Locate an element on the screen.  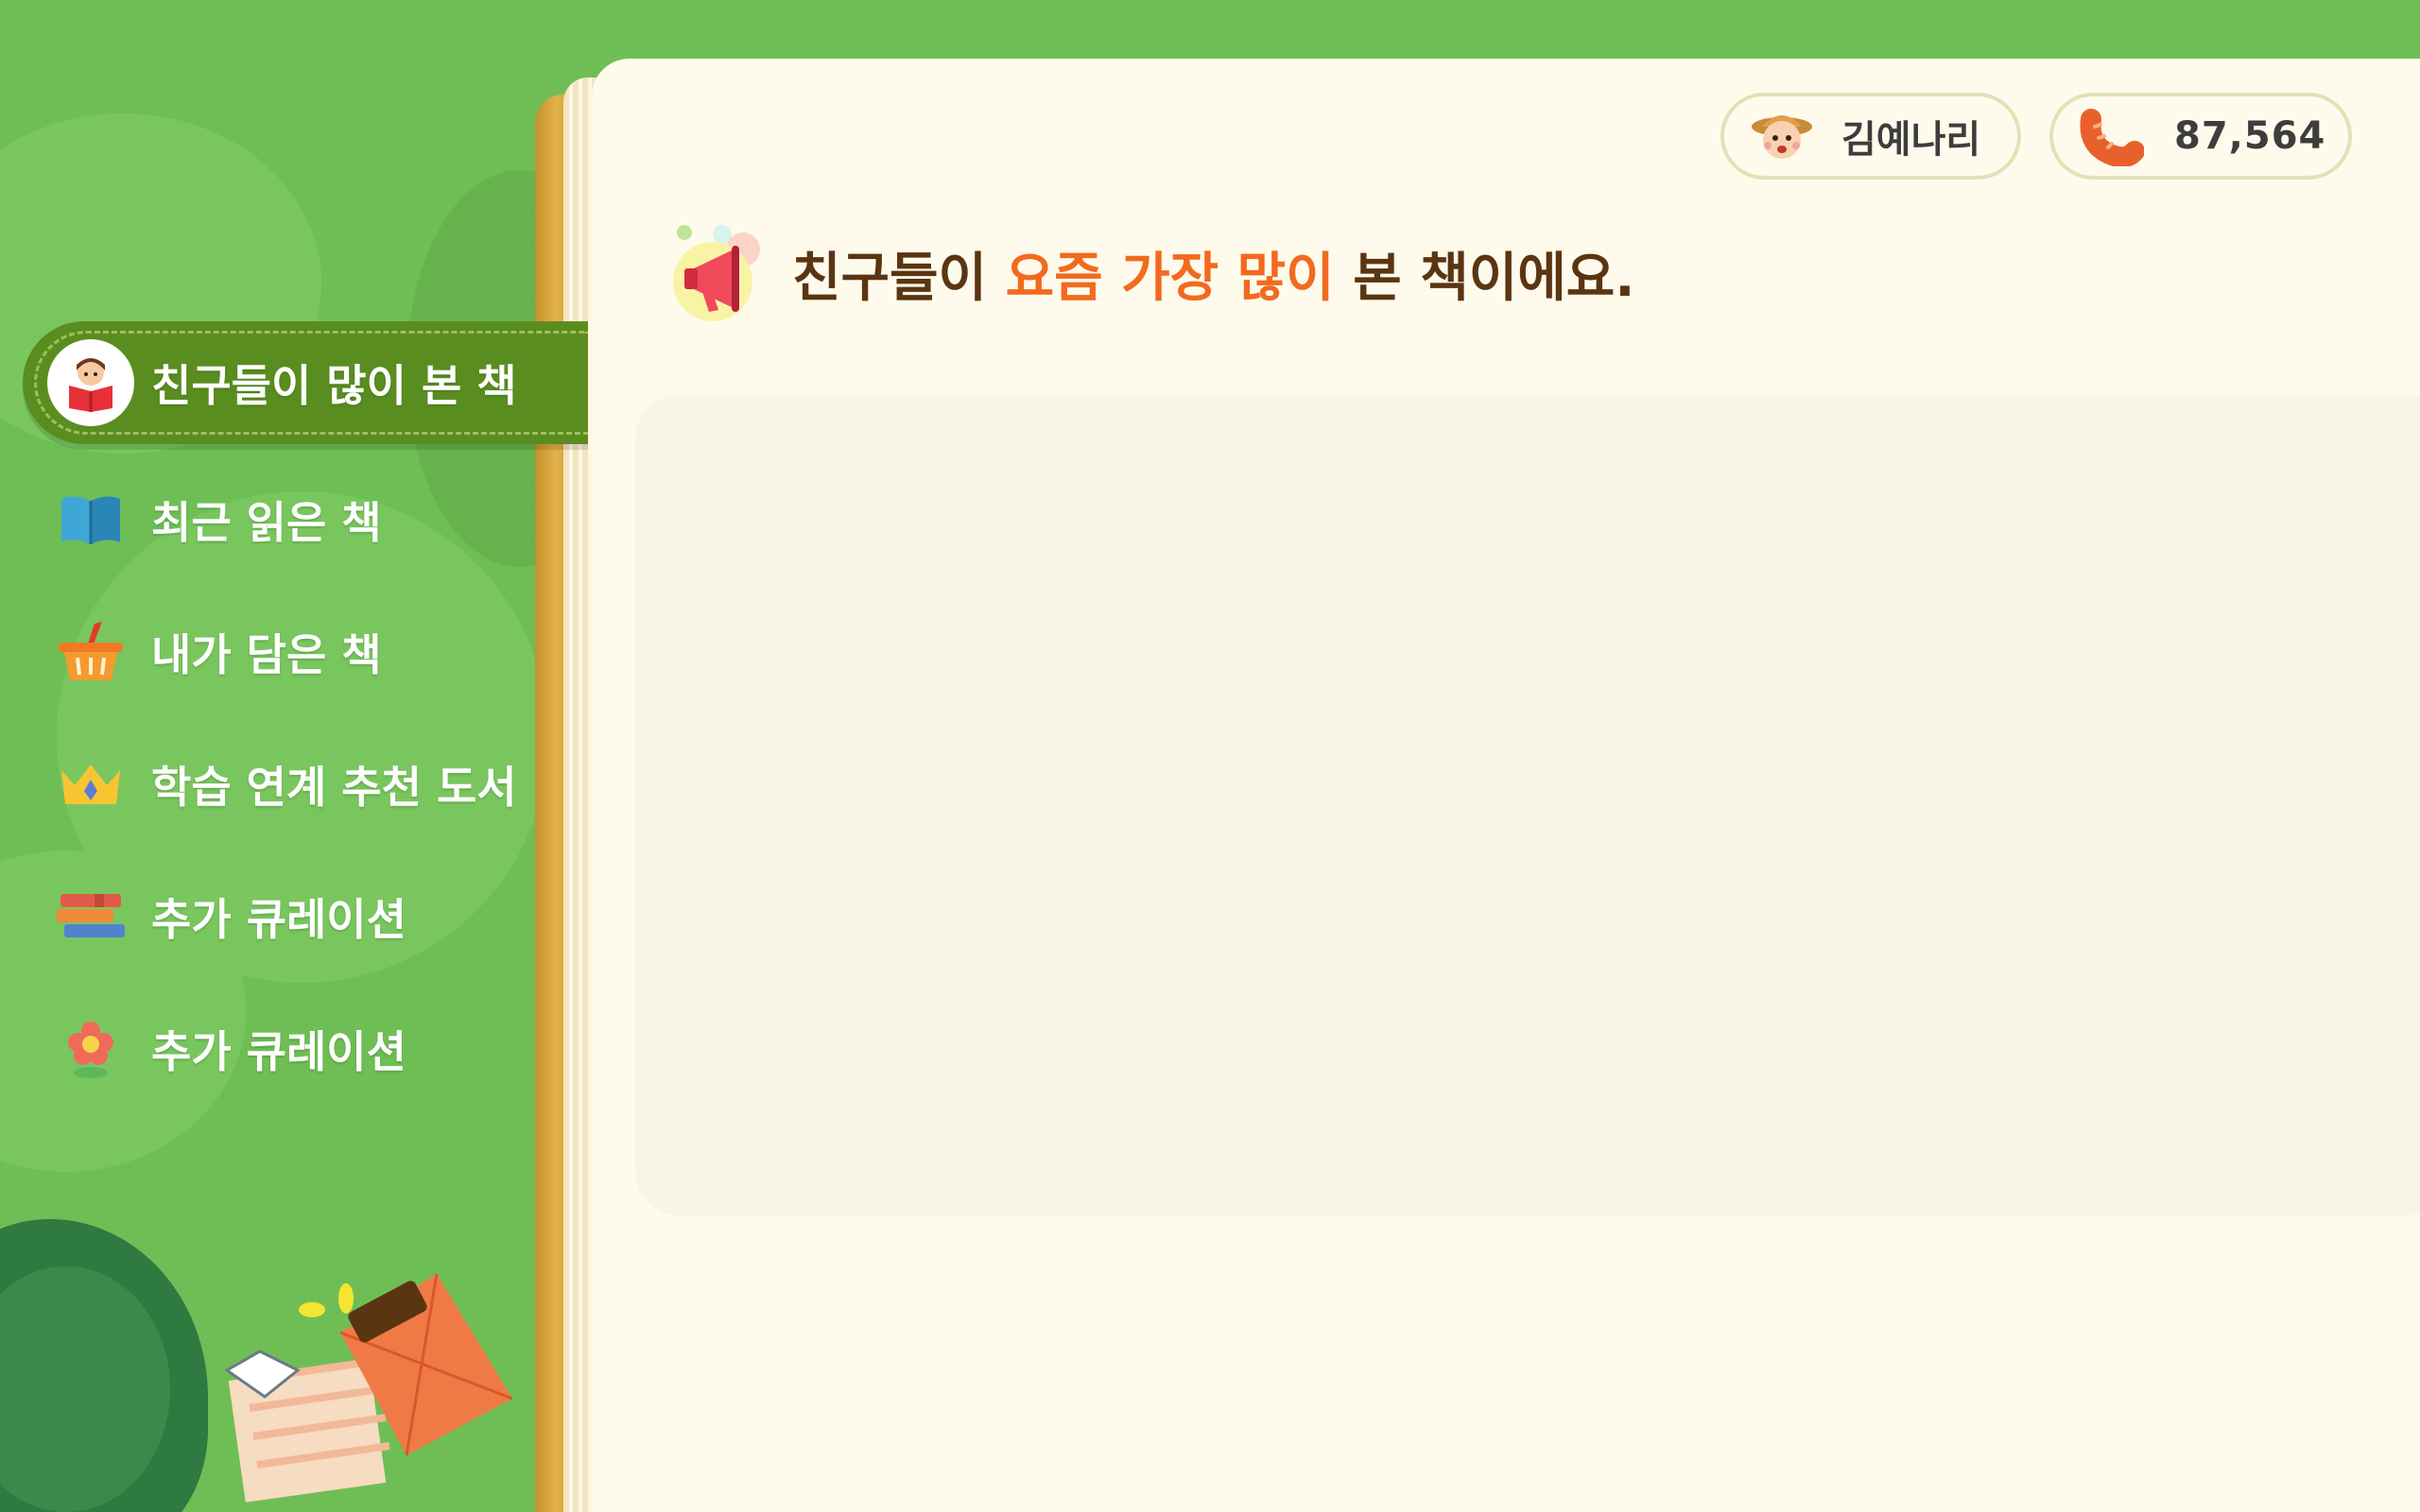
user-name: 김예나리 is located at coordinates (1911, 140).